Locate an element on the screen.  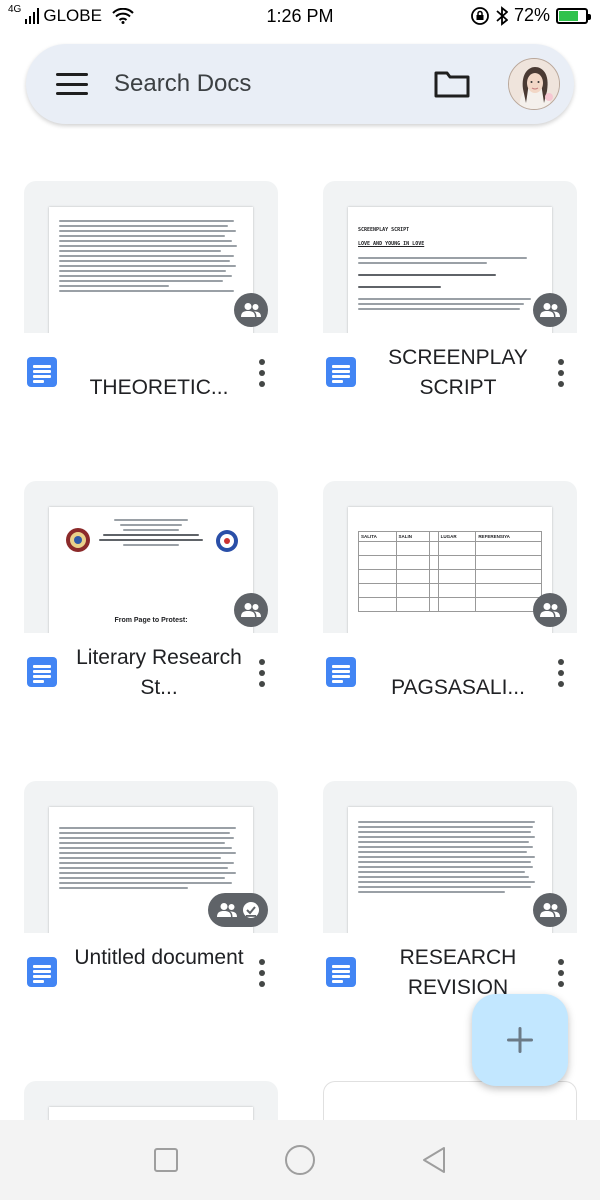
hamburger-menu-icon is located at coordinates (72, 84).